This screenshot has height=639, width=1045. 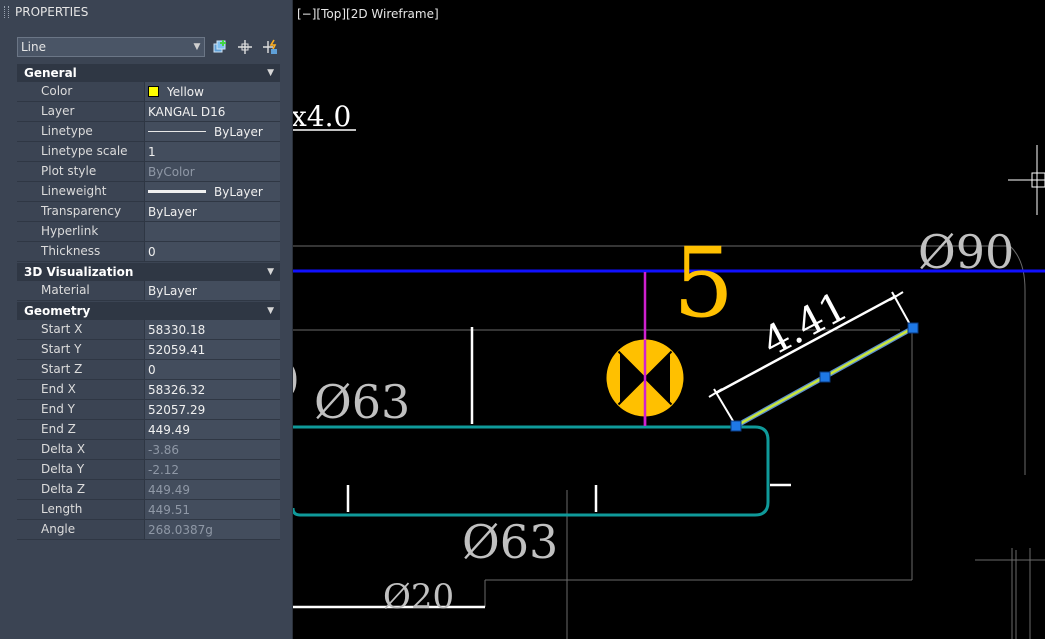 What do you see at coordinates (177, 131) in the screenshot?
I see `linetype-preview-icon` at bounding box center [177, 131].